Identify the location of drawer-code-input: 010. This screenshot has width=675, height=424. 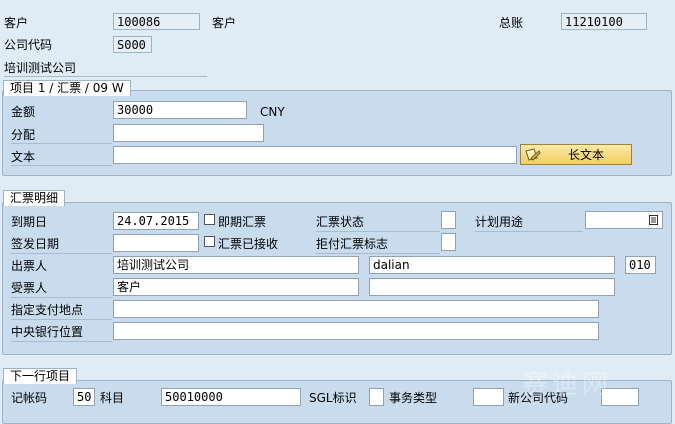
(640, 265).